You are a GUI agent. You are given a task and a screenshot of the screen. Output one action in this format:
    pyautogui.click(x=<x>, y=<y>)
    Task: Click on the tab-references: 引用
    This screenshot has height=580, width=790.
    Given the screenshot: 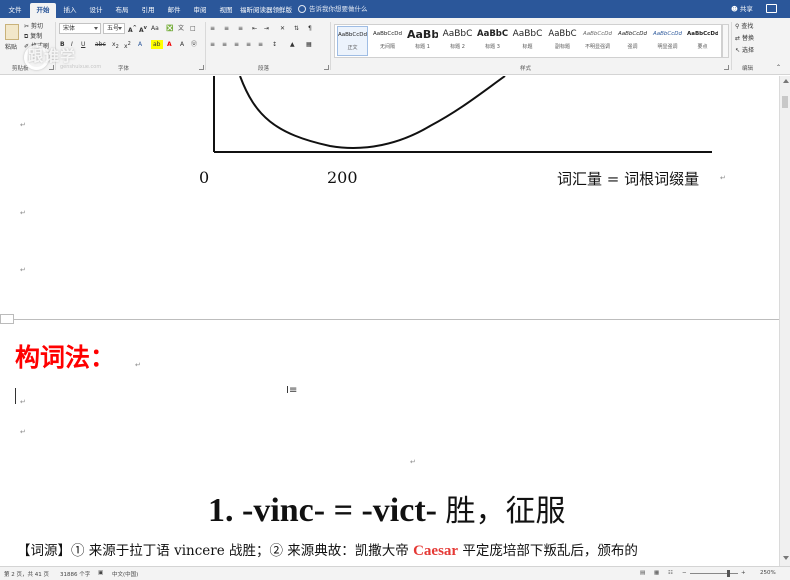 What is the action you would take?
    pyautogui.click(x=148, y=10)
    